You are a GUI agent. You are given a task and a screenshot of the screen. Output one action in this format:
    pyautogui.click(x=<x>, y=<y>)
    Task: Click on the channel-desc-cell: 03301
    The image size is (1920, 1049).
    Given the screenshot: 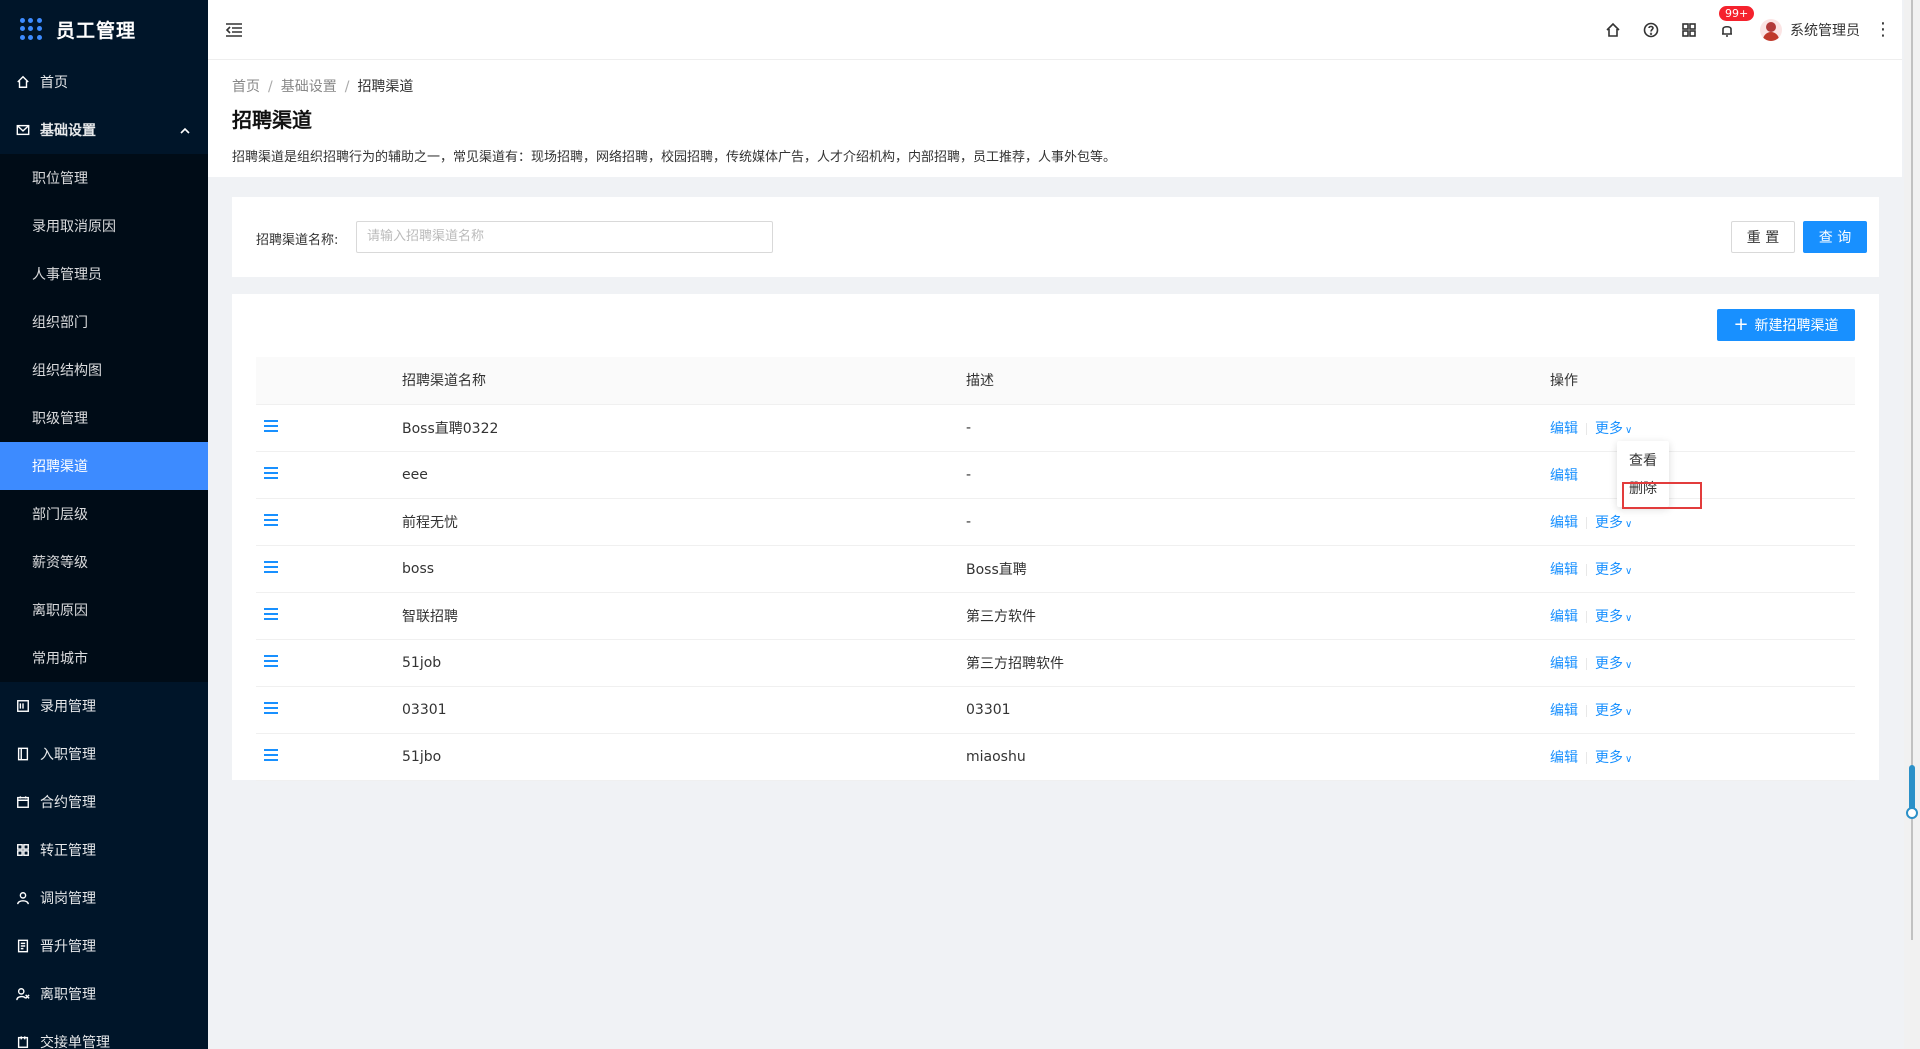 What is the action you would take?
    pyautogui.click(x=1258, y=710)
    